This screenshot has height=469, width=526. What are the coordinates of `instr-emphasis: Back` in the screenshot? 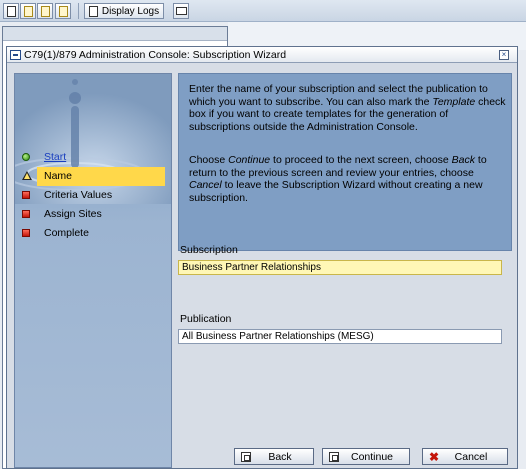 It's located at (463, 160).